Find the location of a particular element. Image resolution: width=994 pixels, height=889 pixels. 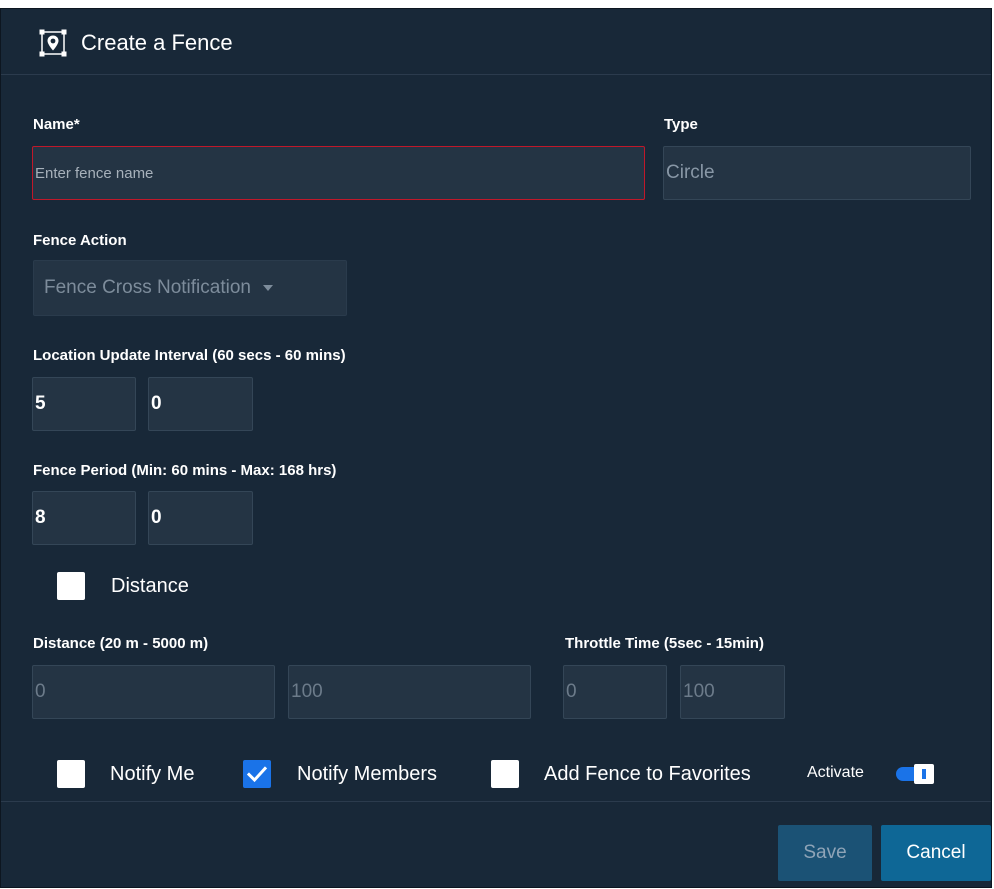

notify-members-label: Notify Members is located at coordinates (367, 774).